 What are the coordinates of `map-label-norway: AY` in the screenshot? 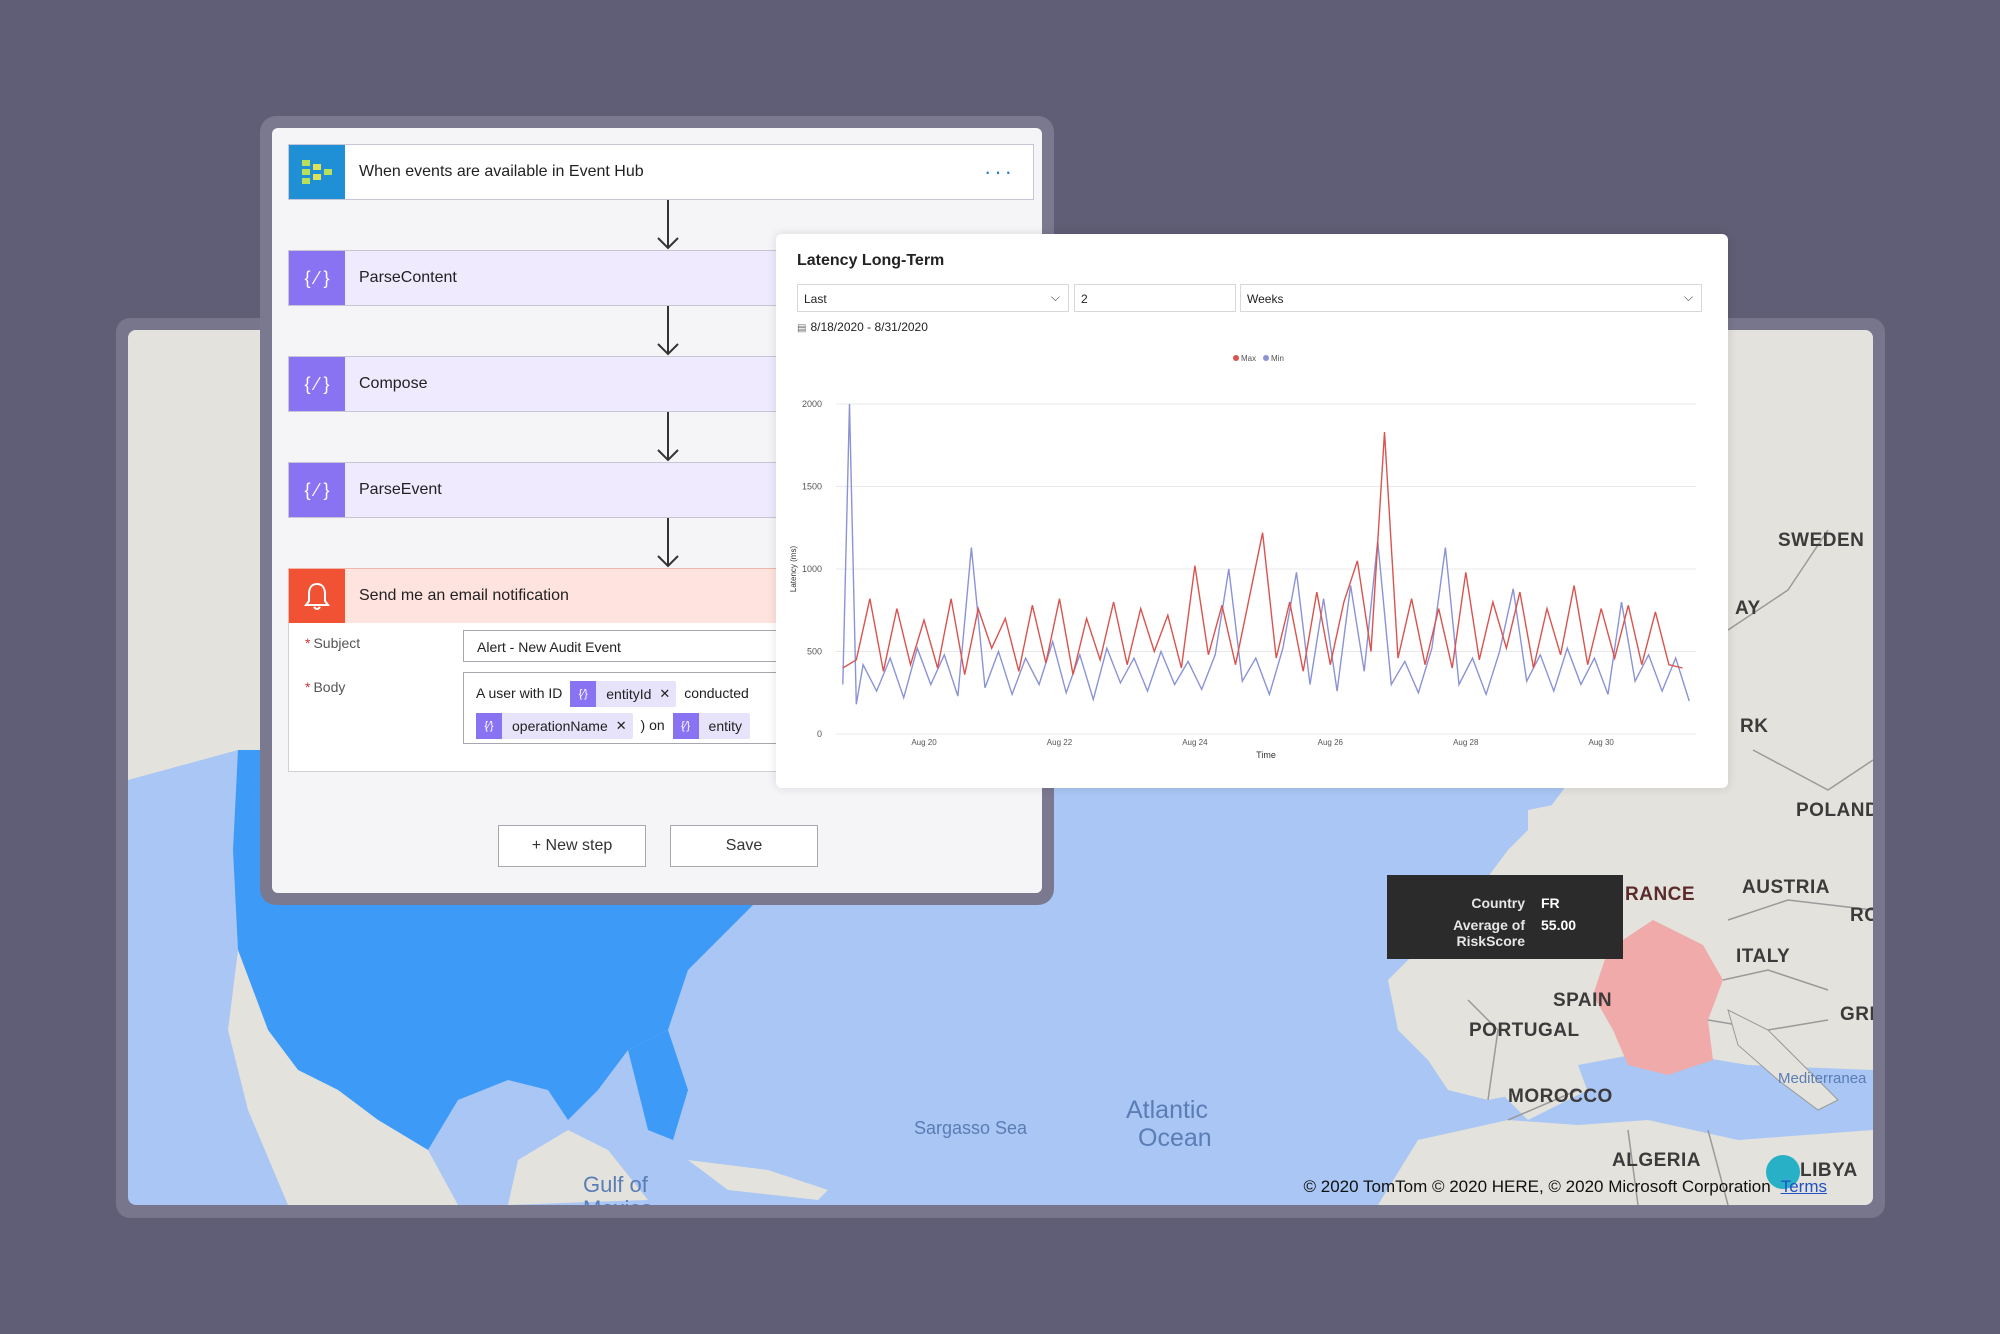 It's located at (1748, 608).